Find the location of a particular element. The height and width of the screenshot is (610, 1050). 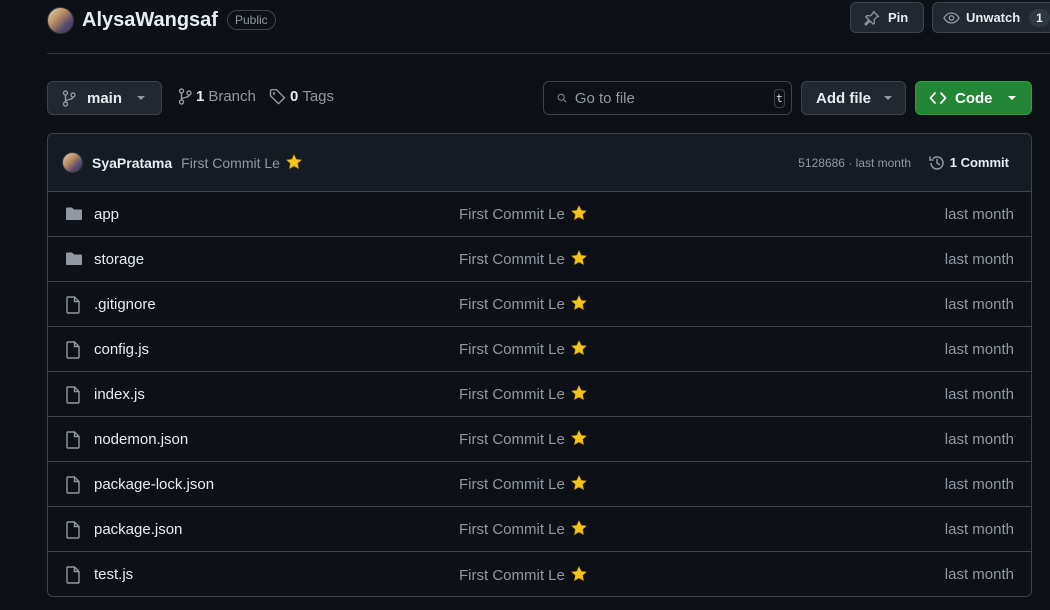

tag-label: Tags is located at coordinates (318, 96).